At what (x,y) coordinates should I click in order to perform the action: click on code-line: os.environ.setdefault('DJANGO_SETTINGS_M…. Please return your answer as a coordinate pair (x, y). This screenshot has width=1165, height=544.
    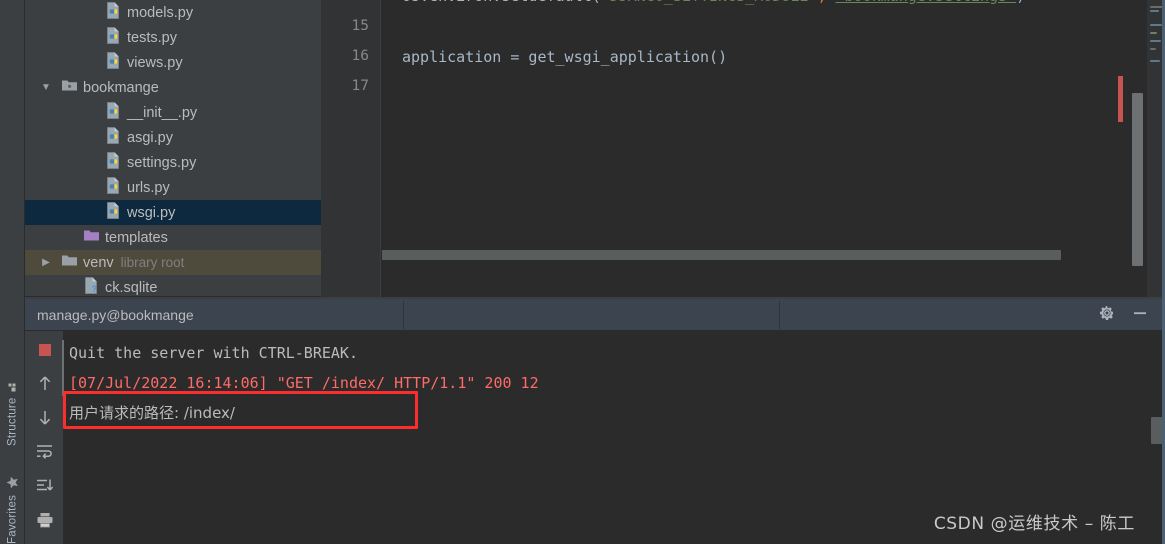
    Looking at the image, I should click on (713, 2).